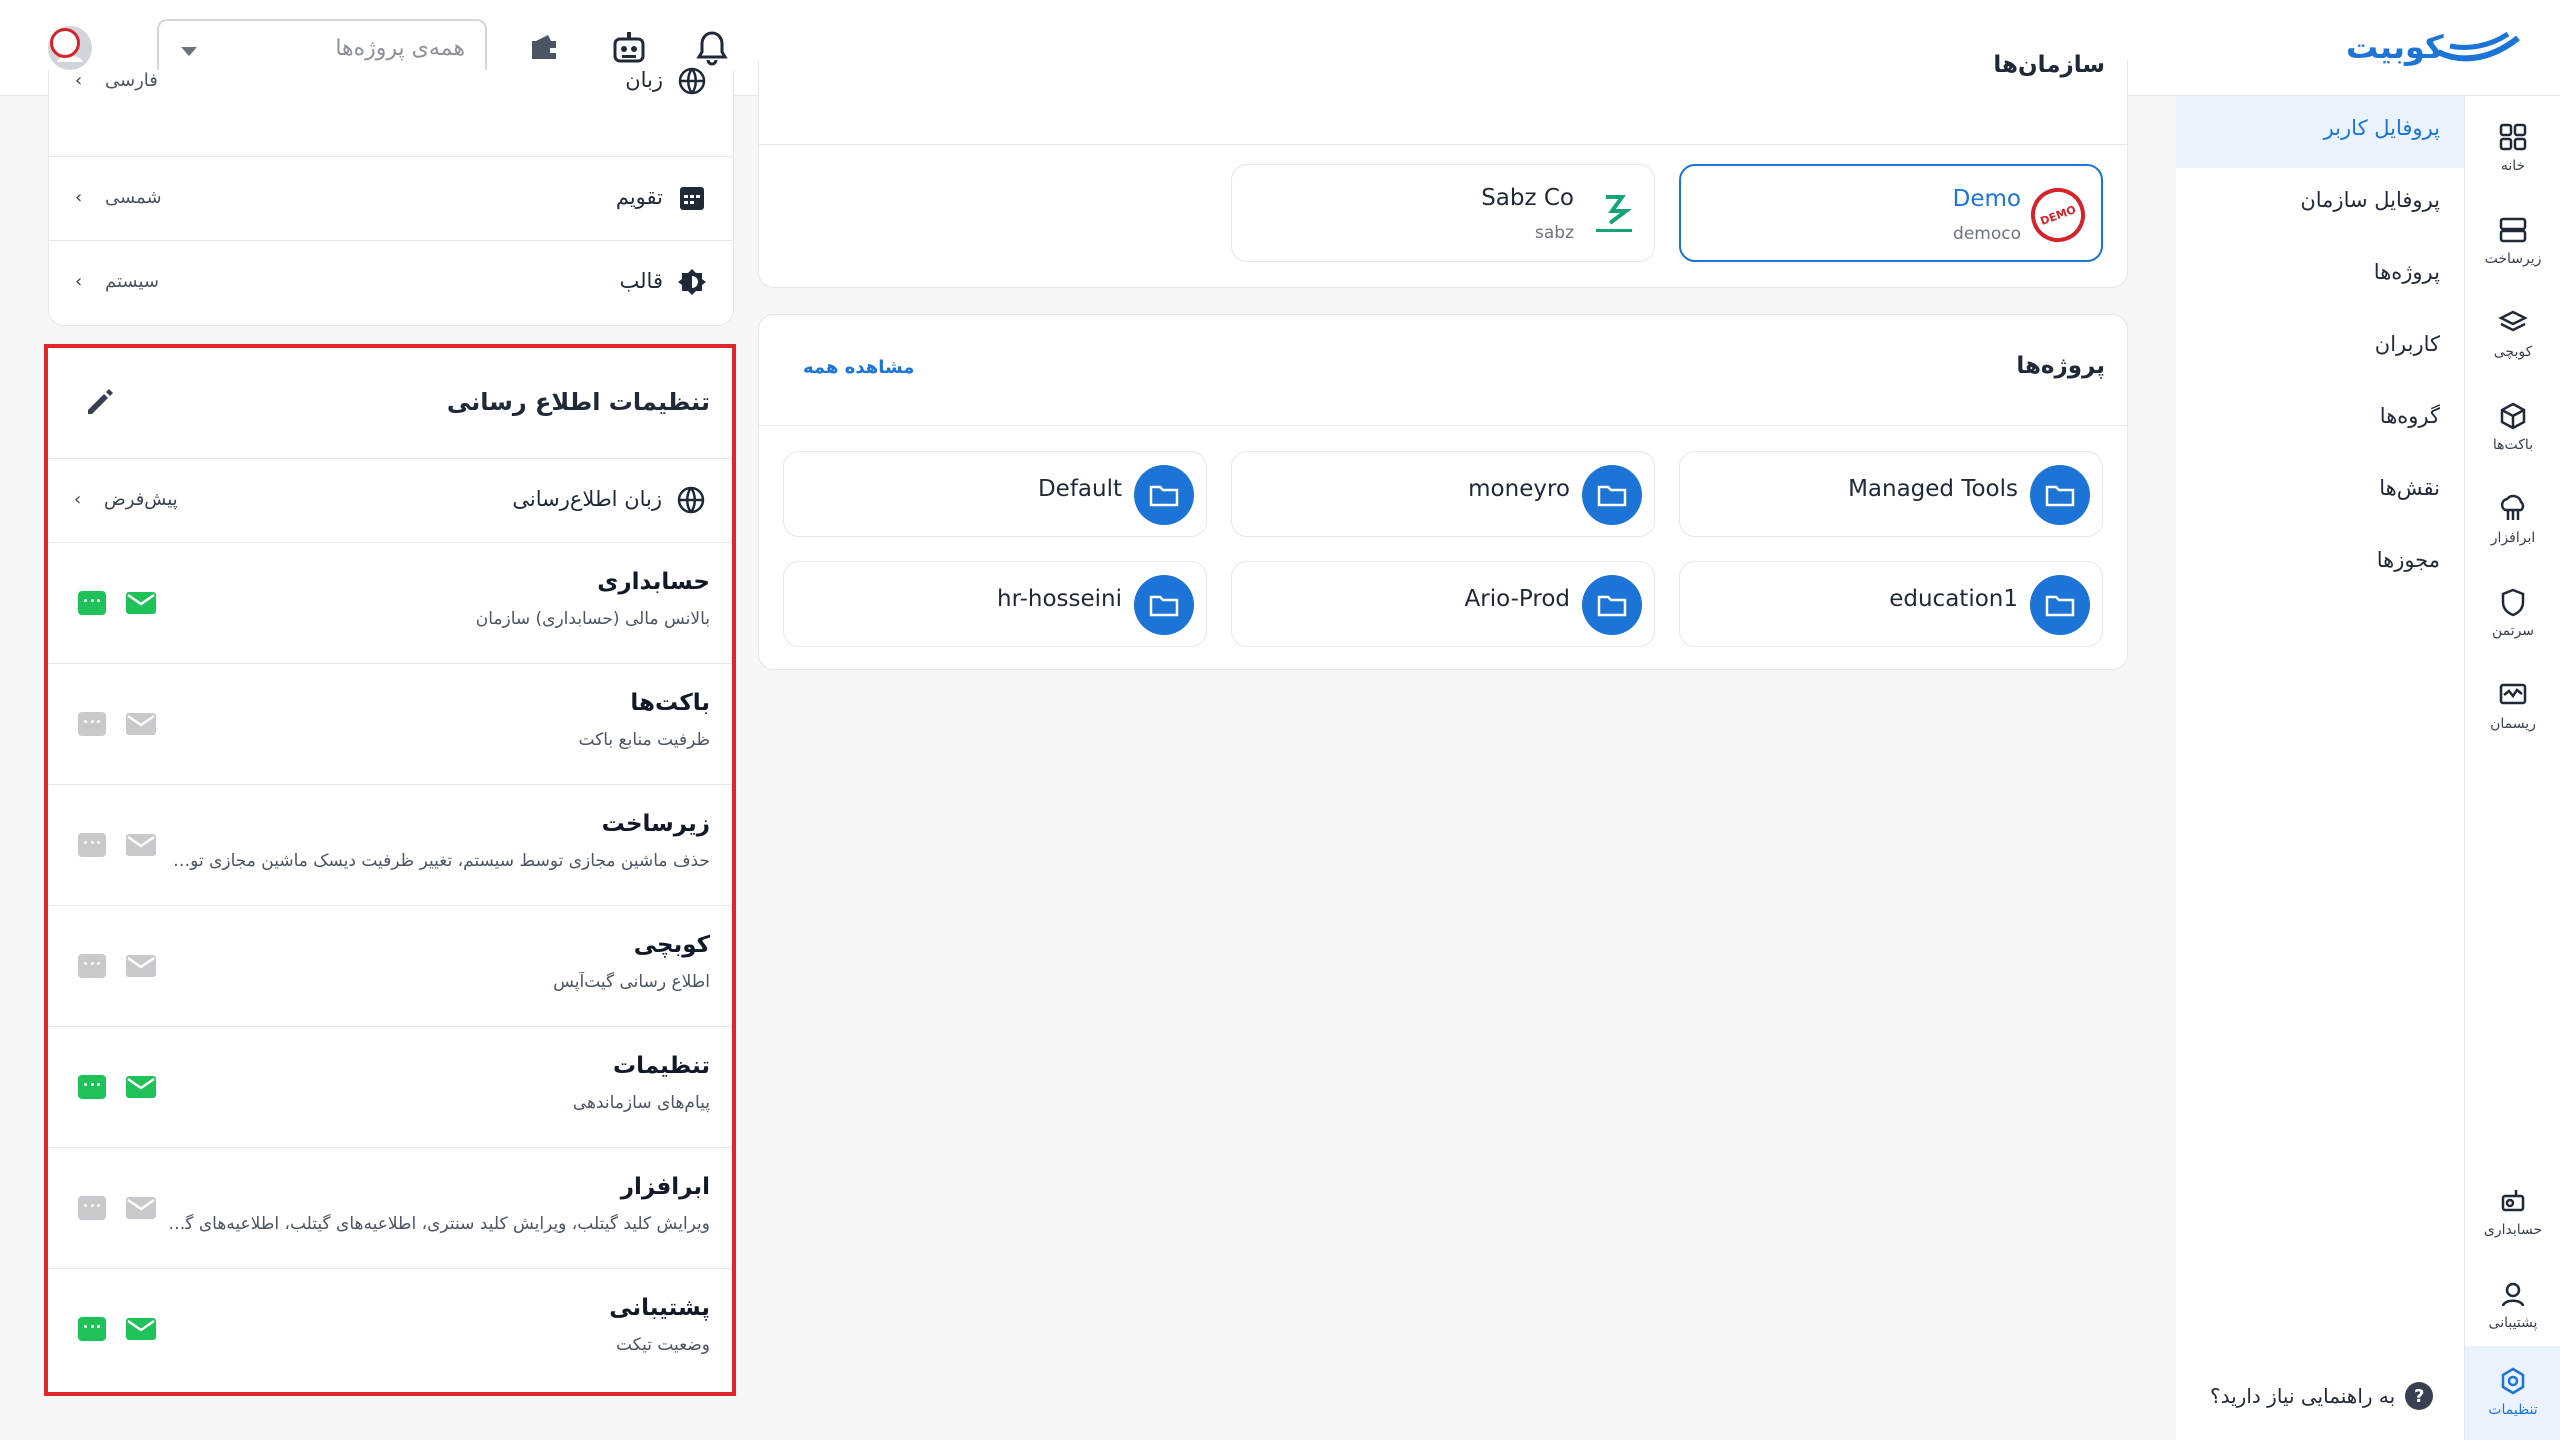  What do you see at coordinates (2512, 1221) in the screenshot?
I see `rail-item-accounting: حسابداری` at bounding box center [2512, 1221].